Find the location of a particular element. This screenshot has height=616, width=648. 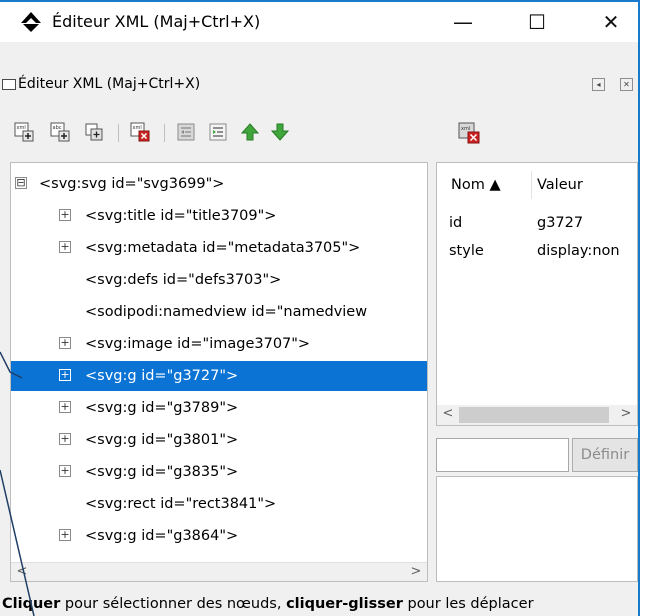

close-button: ✕ is located at coordinates (611, 22).